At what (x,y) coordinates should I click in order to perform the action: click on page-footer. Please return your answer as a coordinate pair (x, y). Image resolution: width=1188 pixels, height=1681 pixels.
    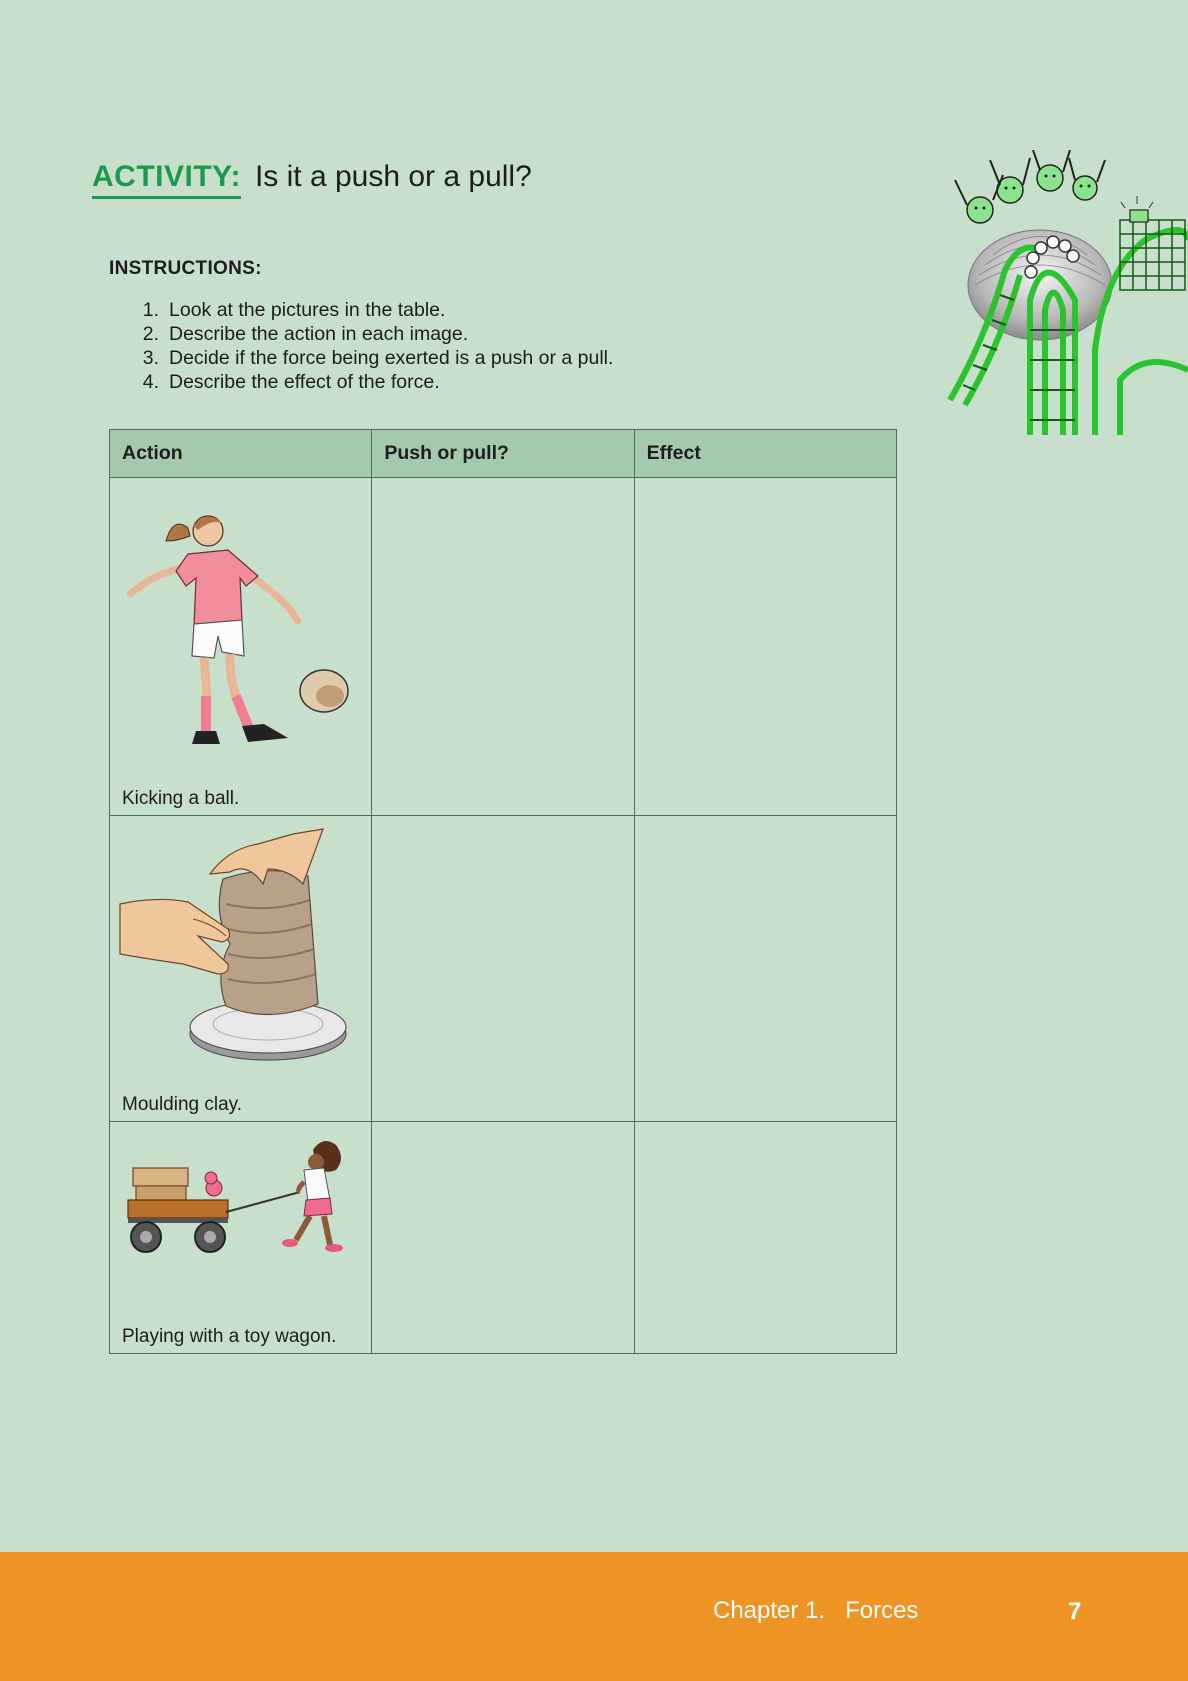
    Looking at the image, I should click on (594, 1616).